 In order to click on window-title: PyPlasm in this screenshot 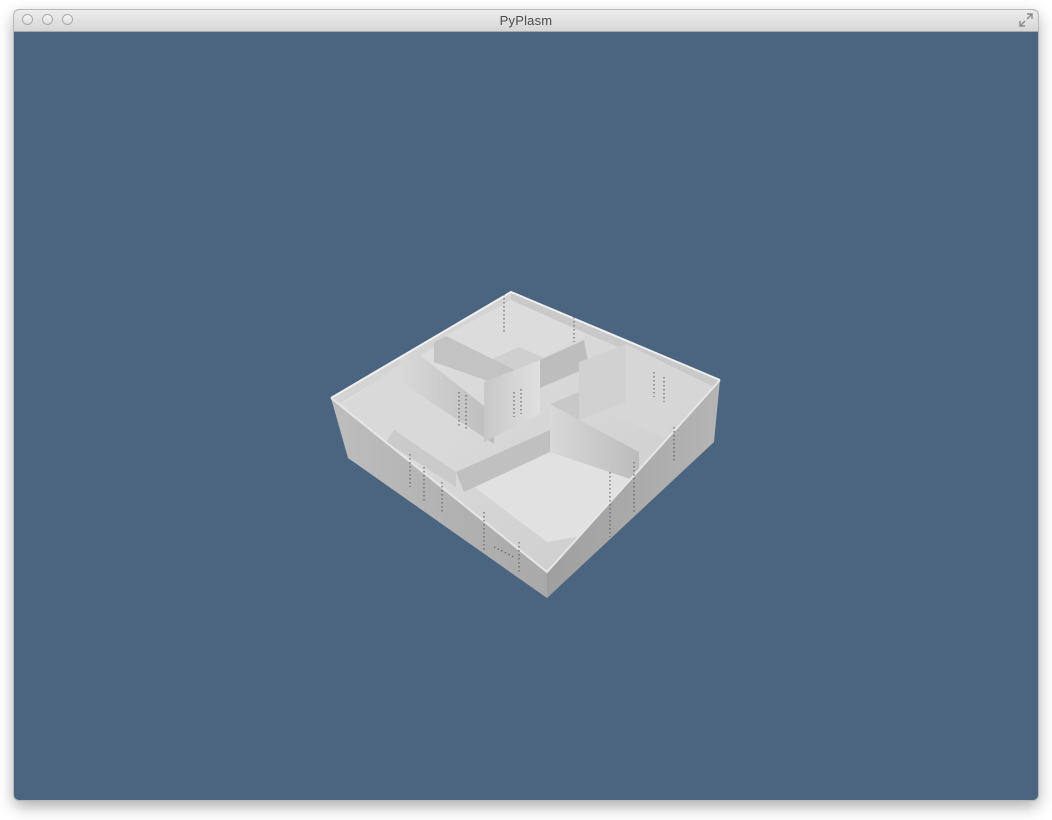, I will do `click(526, 20)`.